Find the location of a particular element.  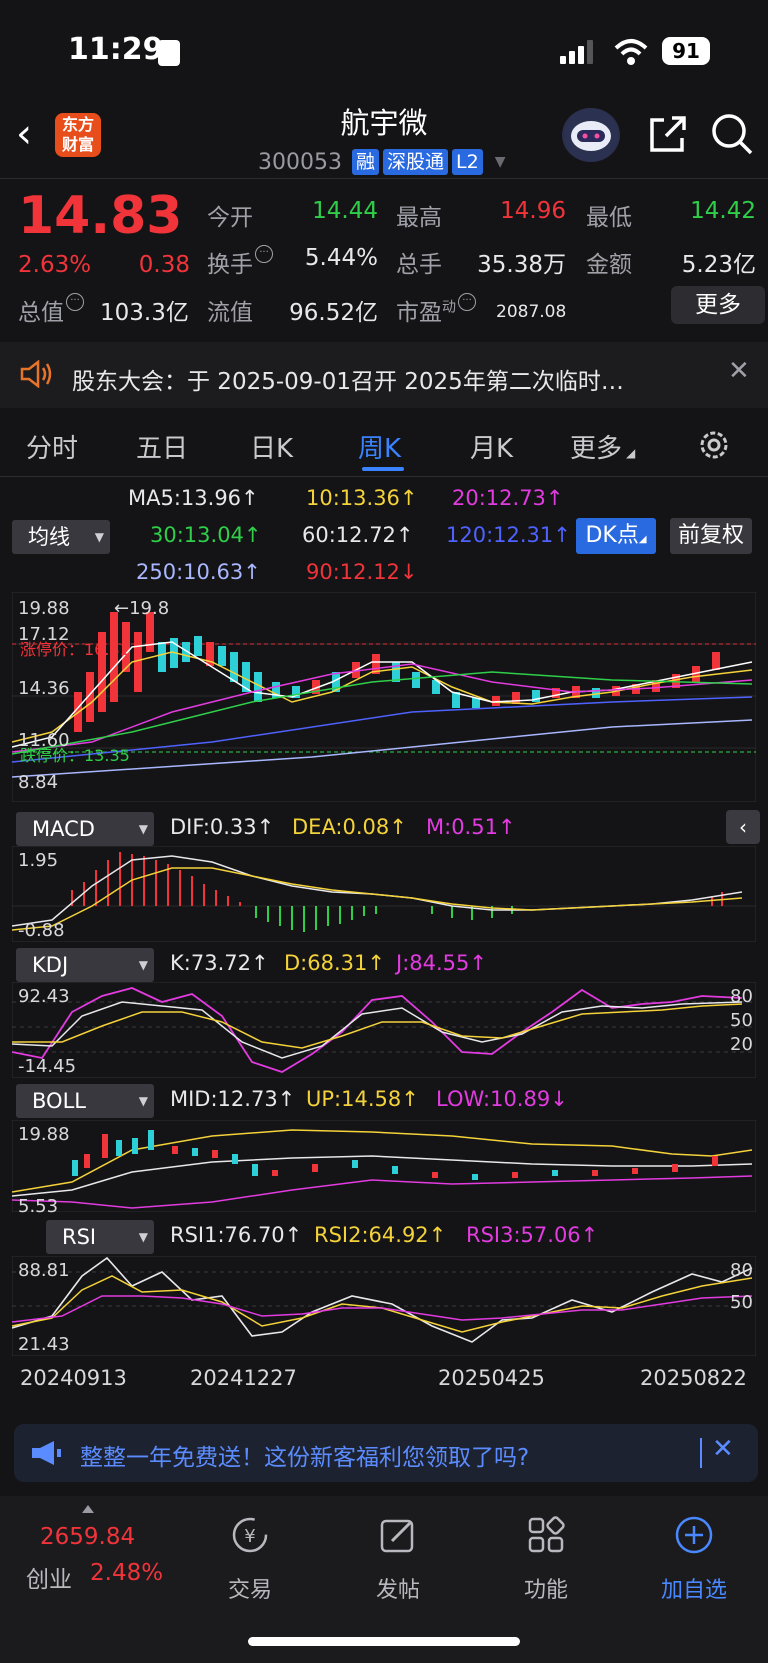

robot-assistant-icon is located at coordinates (591, 135).